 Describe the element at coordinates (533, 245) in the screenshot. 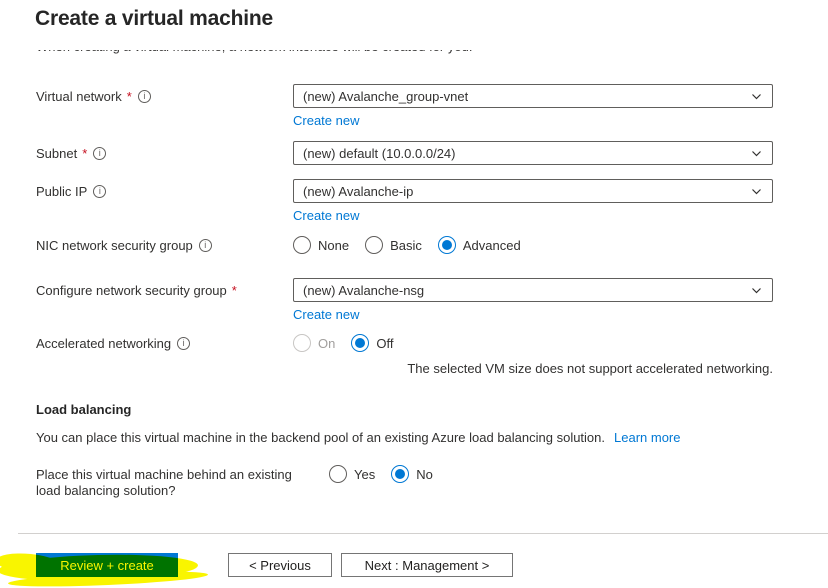

I see `nic-nsg-radio-group: None Basic Advanced` at that location.